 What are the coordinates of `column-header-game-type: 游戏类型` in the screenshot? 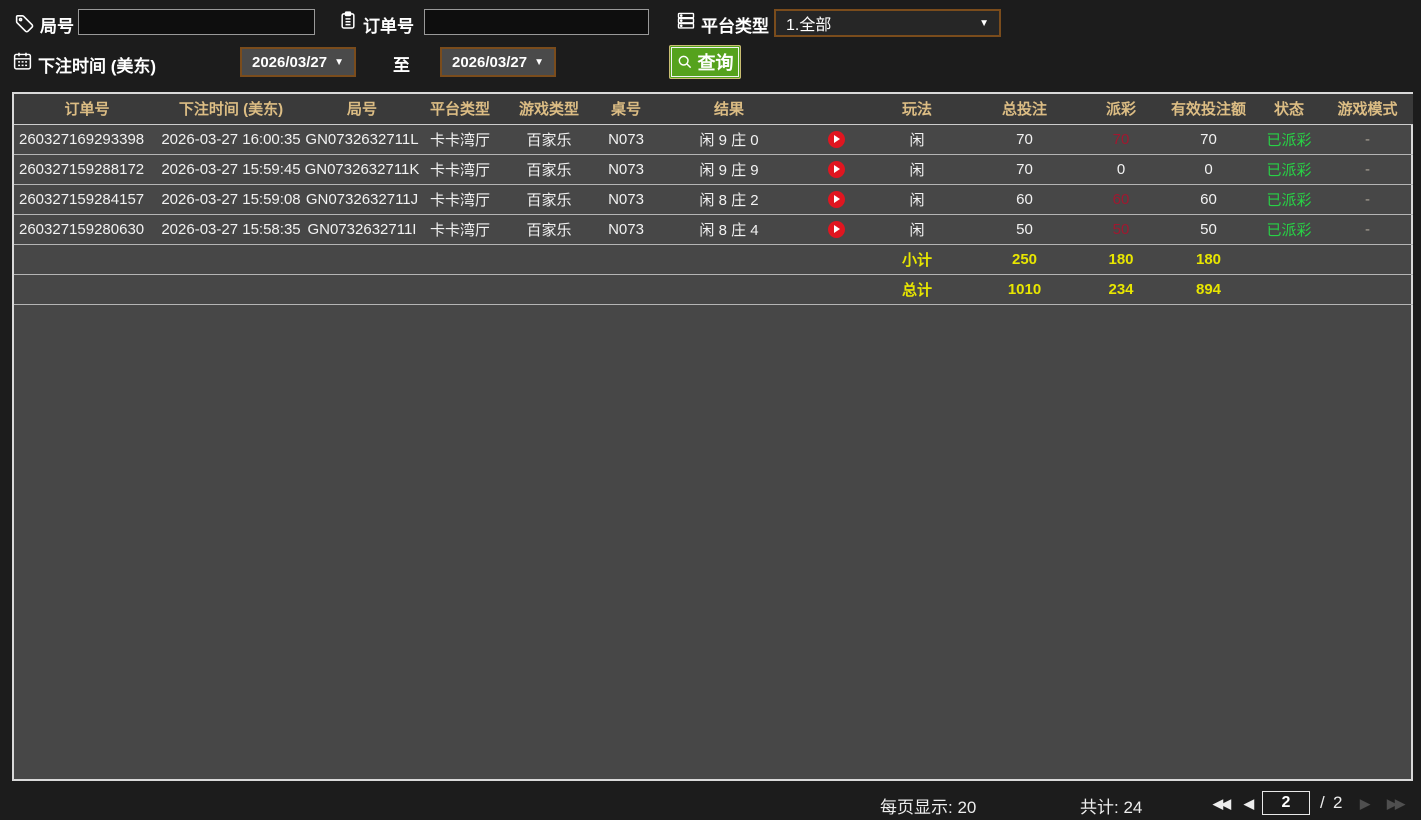 It's located at (549, 109).